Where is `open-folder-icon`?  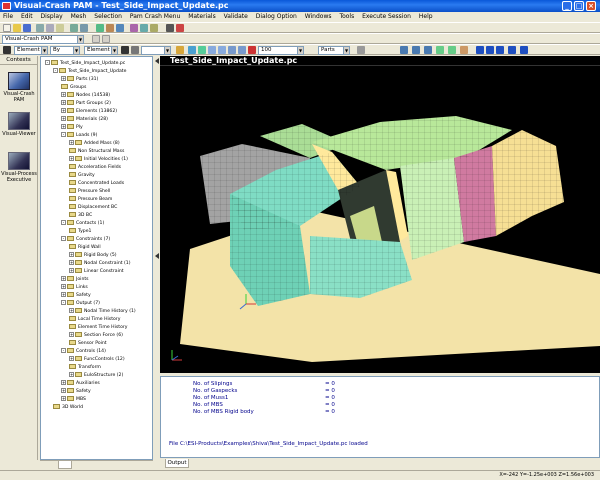 open-folder-icon is located at coordinates (17, 28).